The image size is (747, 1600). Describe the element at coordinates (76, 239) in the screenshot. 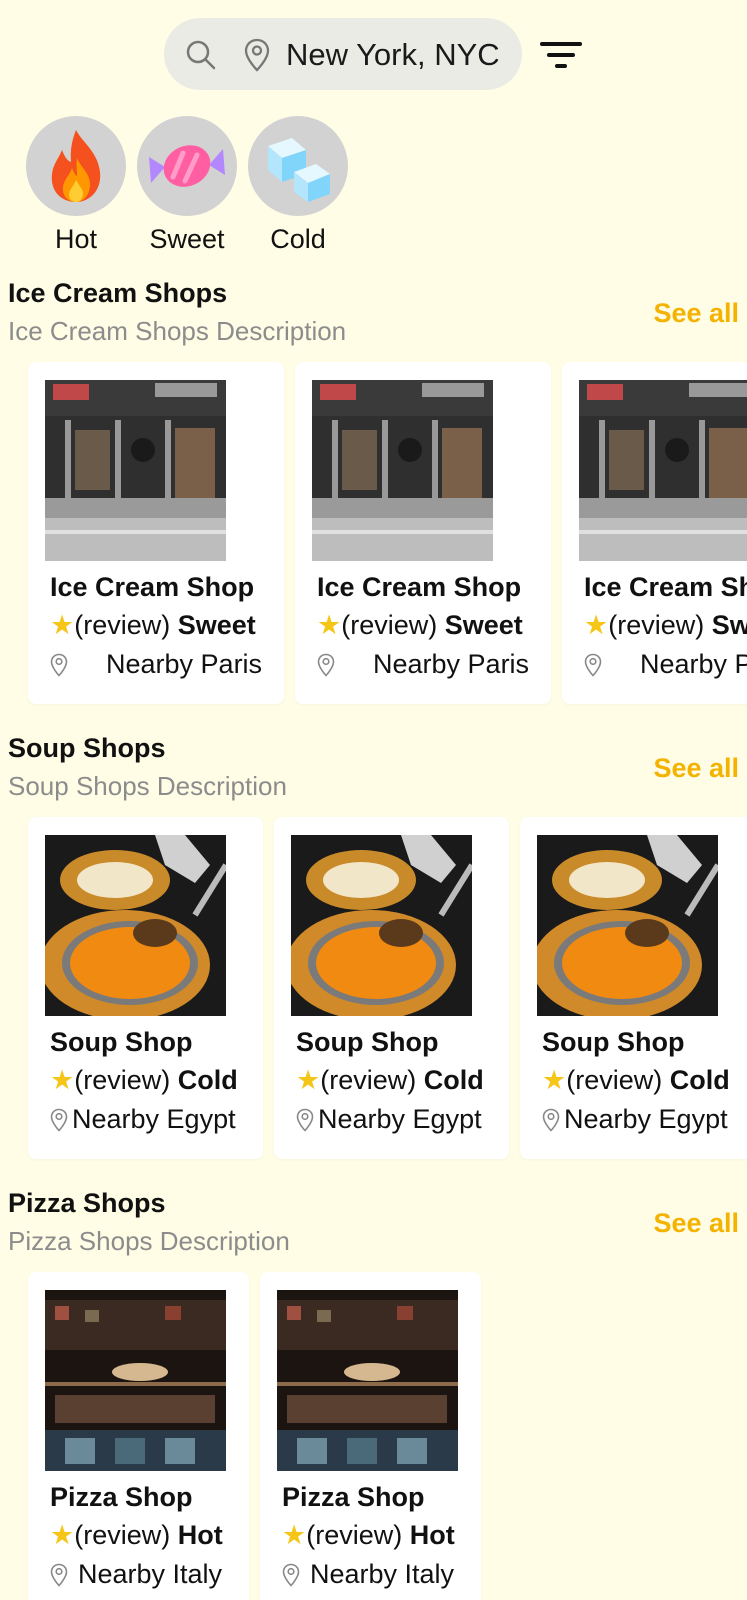

I see `category-label: Hot` at that location.